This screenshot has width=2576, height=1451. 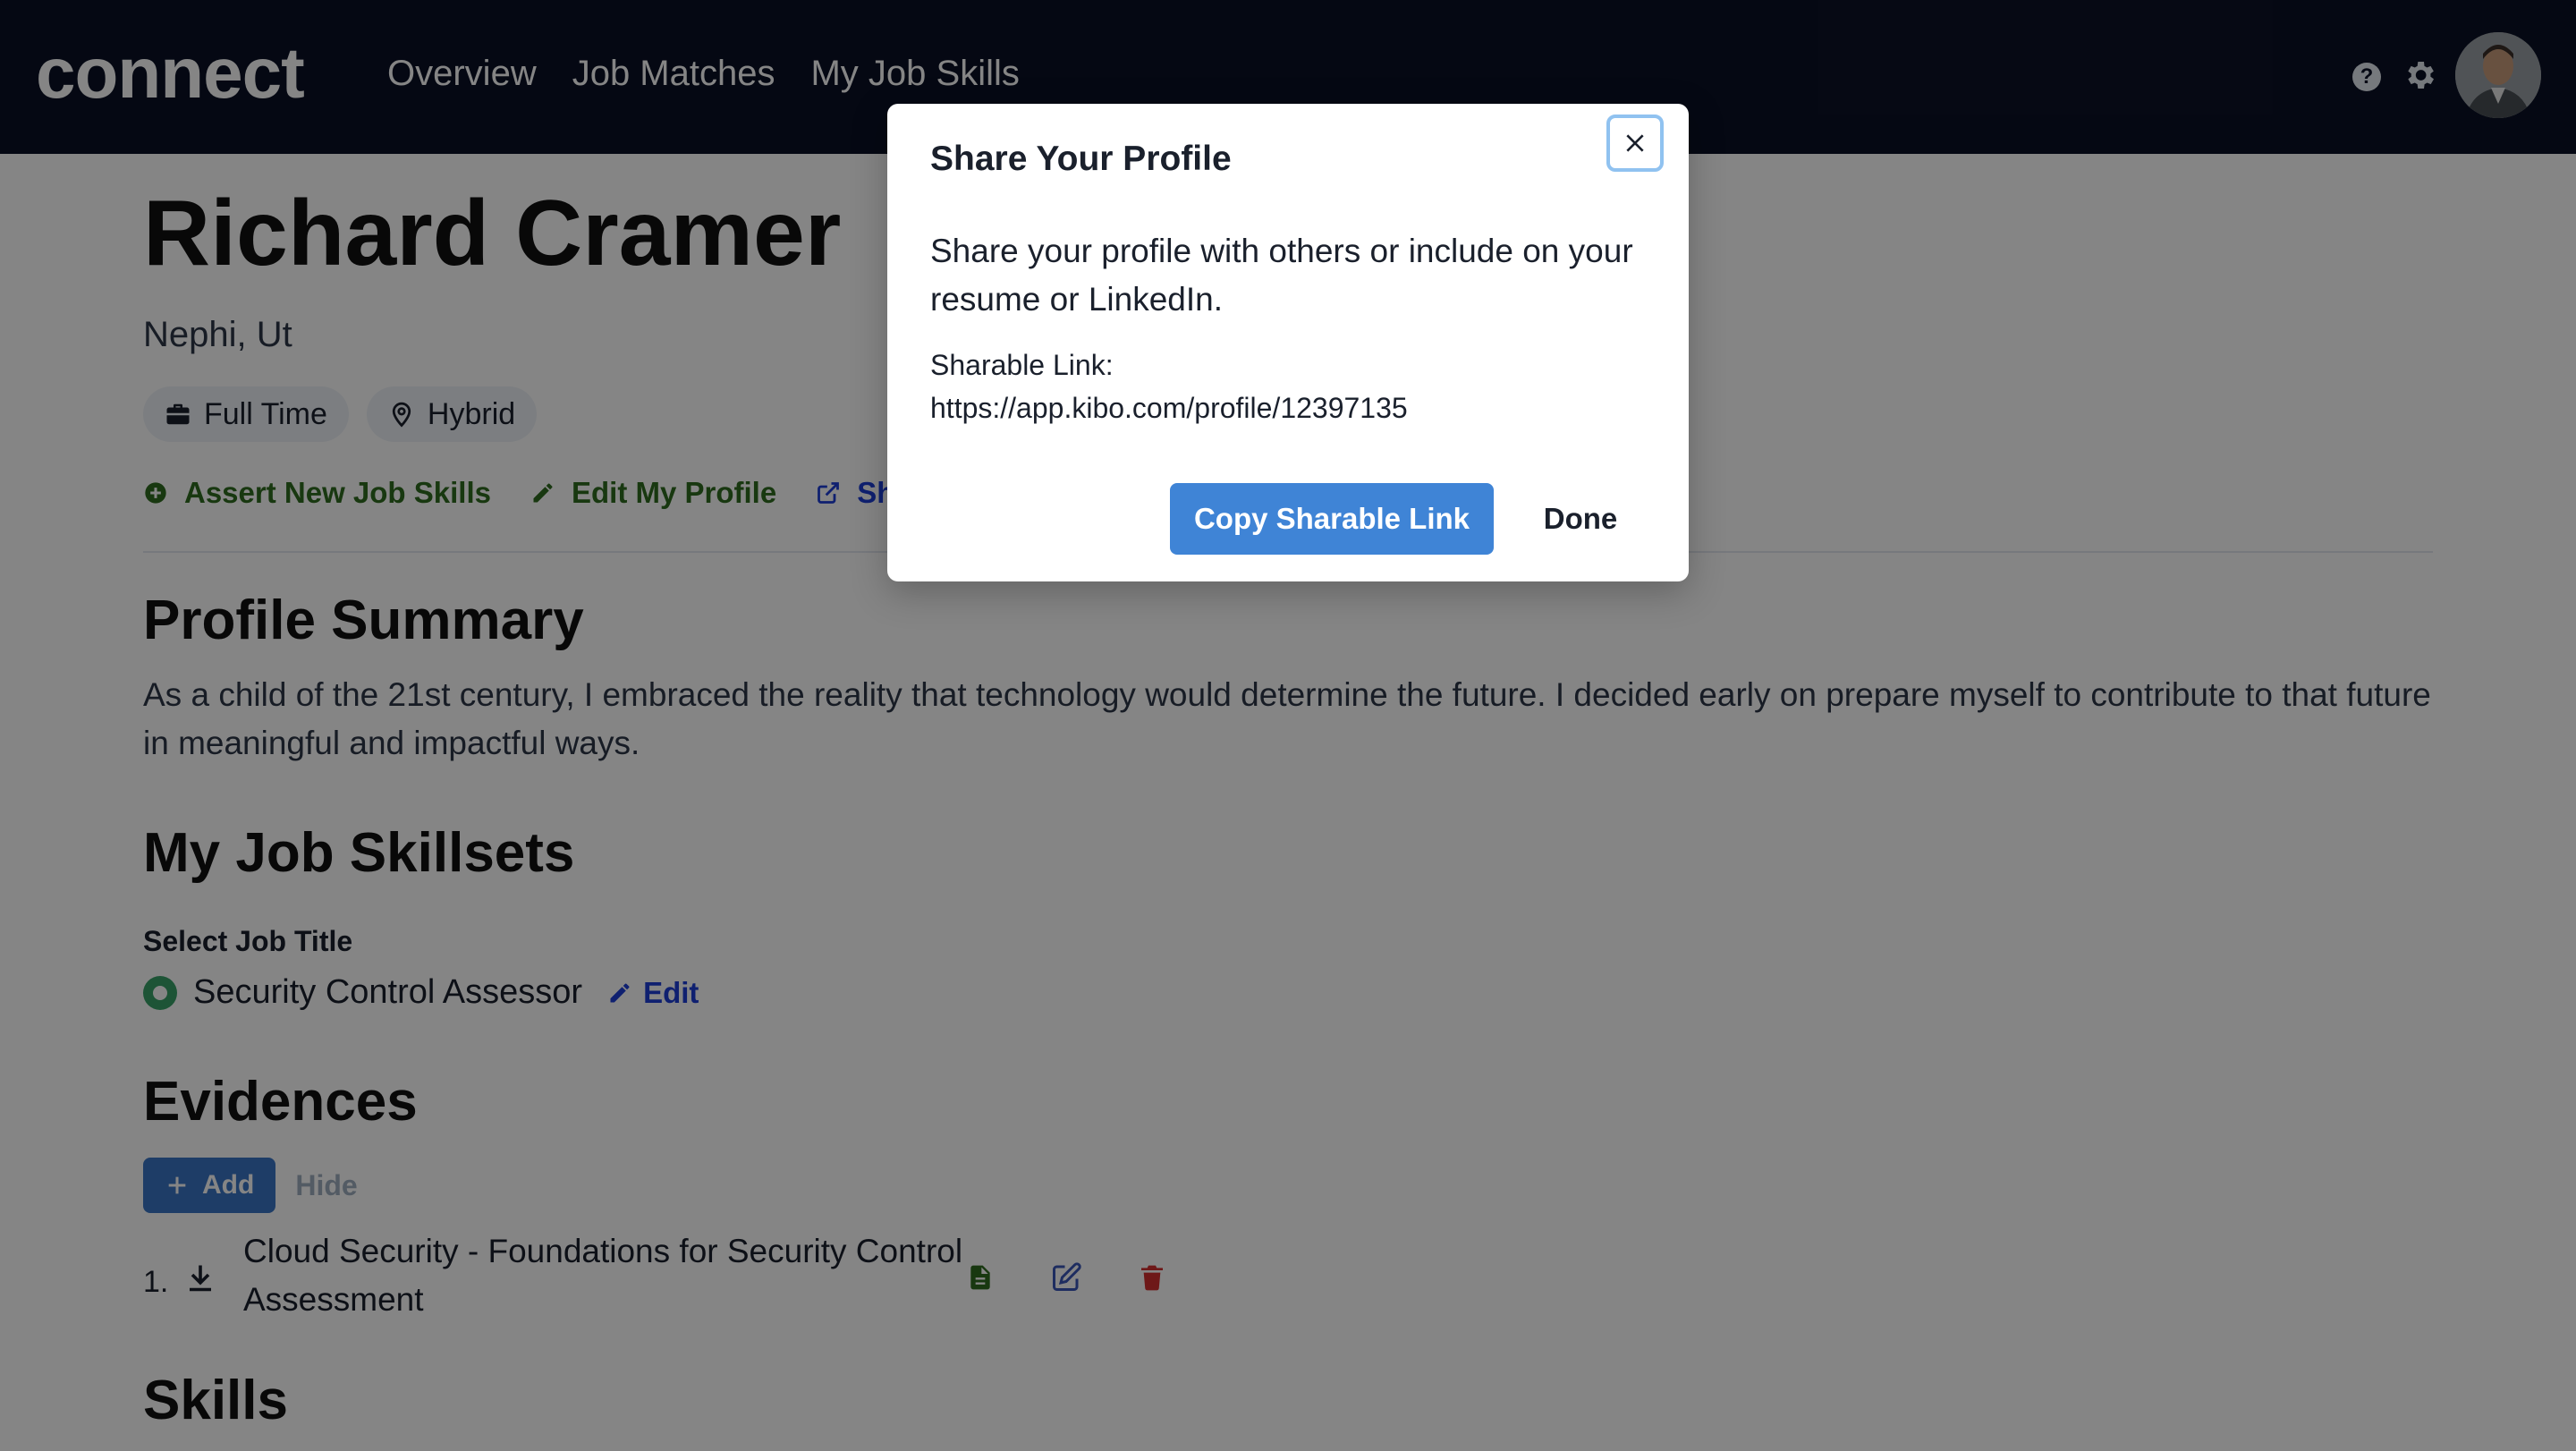 What do you see at coordinates (1580, 519) in the screenshot?
I see `done-button: Done` at bounding box center [1580, 519].